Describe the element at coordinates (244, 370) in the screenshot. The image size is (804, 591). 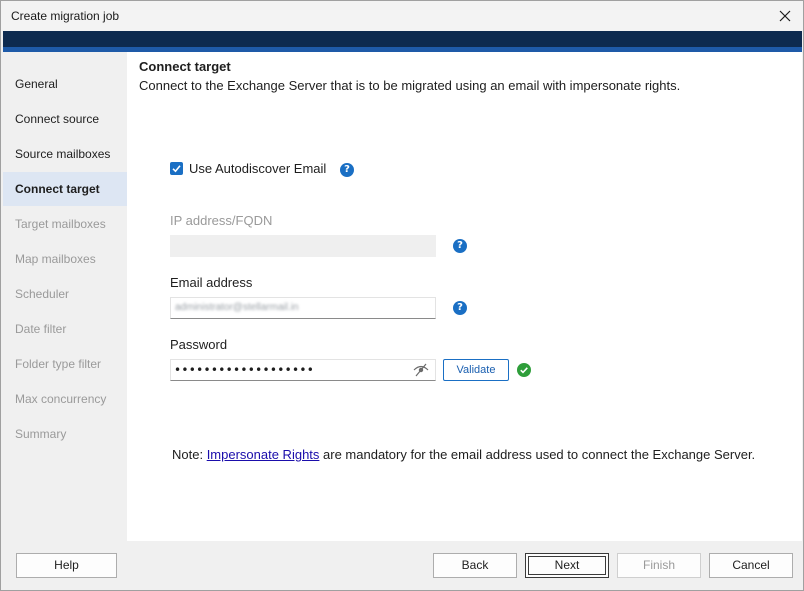
I see `password-value: •••••••••••••••••••` at that location.